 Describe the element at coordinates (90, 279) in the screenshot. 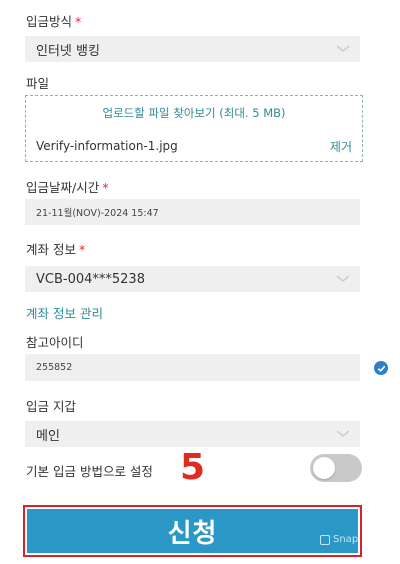

I see `account-info-value: VCB-004***5238` at that location.